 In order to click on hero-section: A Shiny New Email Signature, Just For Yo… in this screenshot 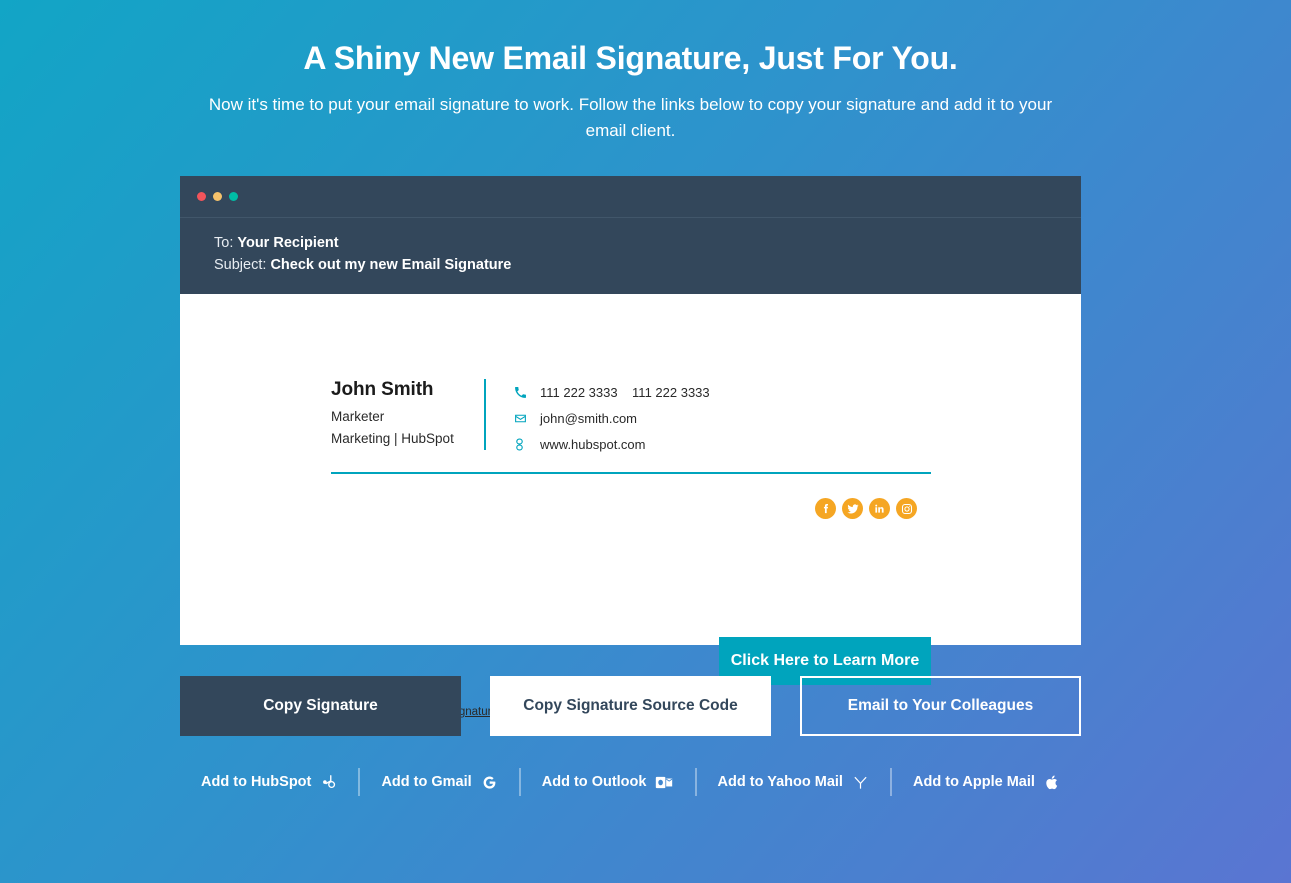, I will do `click(630, 91)`.